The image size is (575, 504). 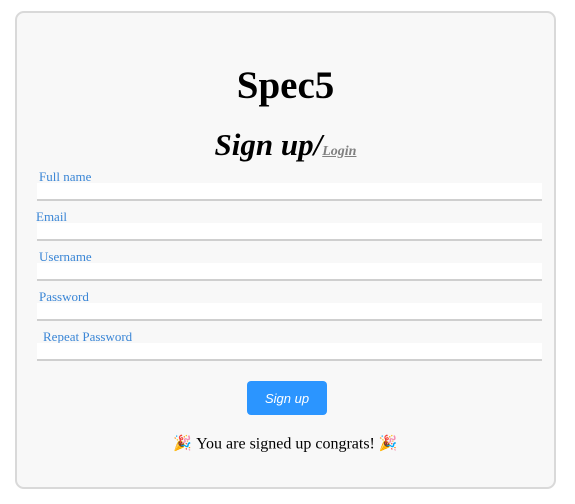 What do you see at coordinates (64, 296) in the screenshot?
I see `password-label: Password` at bounding box center [64, 296].